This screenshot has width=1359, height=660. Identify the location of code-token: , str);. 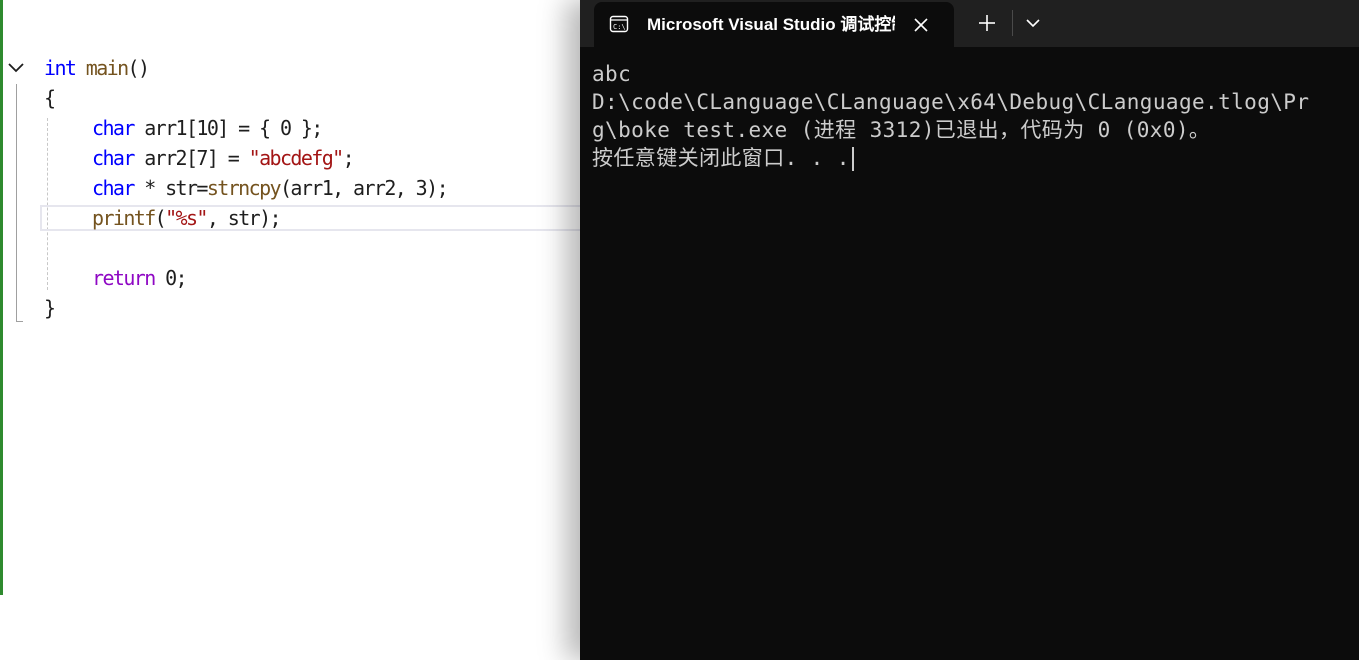
(244, 218).